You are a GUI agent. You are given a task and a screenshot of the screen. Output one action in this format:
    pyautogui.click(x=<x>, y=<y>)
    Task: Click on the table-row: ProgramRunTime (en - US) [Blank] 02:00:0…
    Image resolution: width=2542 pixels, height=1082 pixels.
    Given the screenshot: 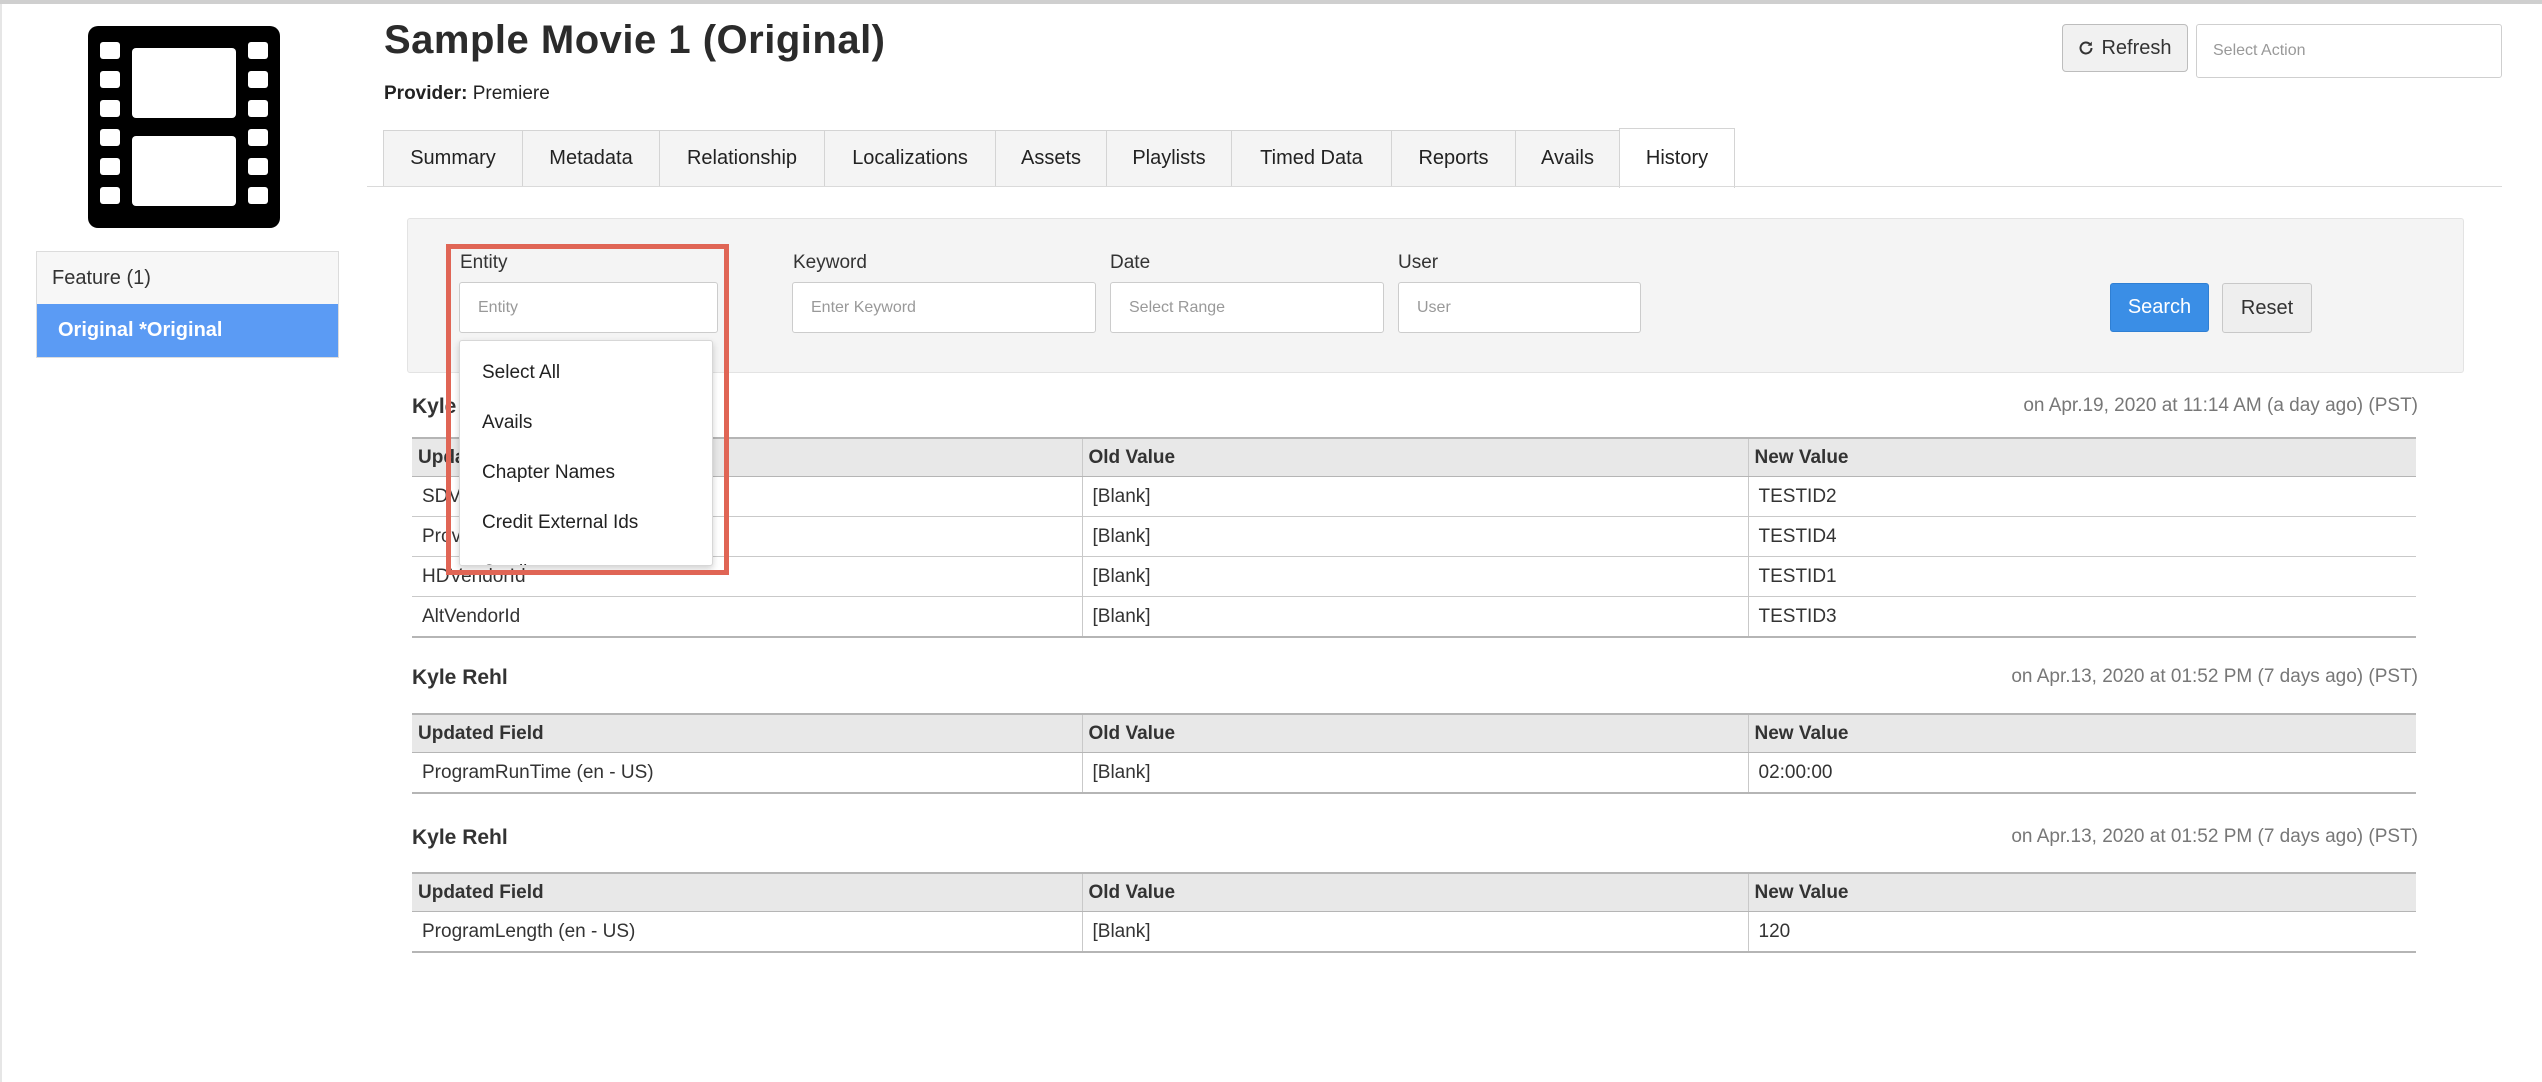 What is the action you would take?
    pyautogui.click(x=1414, y=773)
    